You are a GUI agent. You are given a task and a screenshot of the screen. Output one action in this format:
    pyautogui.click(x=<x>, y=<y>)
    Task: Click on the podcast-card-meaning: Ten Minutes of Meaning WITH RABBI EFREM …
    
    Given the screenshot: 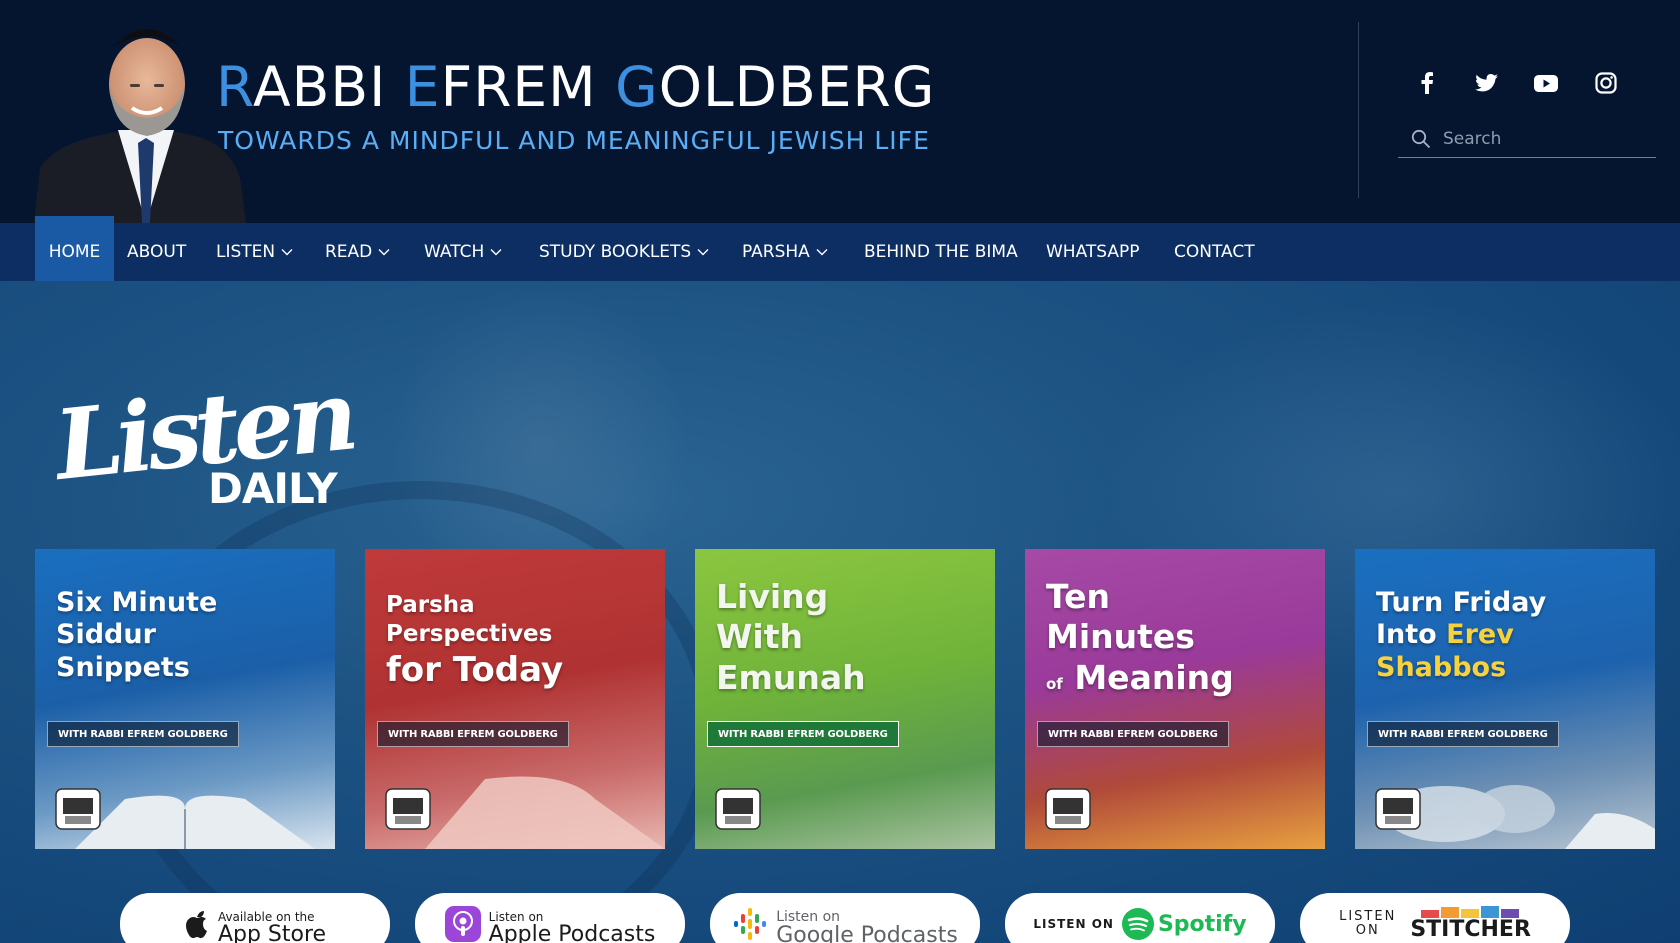 What is the action you would take?
    pyautogui.click(x=1175, y=699)
    